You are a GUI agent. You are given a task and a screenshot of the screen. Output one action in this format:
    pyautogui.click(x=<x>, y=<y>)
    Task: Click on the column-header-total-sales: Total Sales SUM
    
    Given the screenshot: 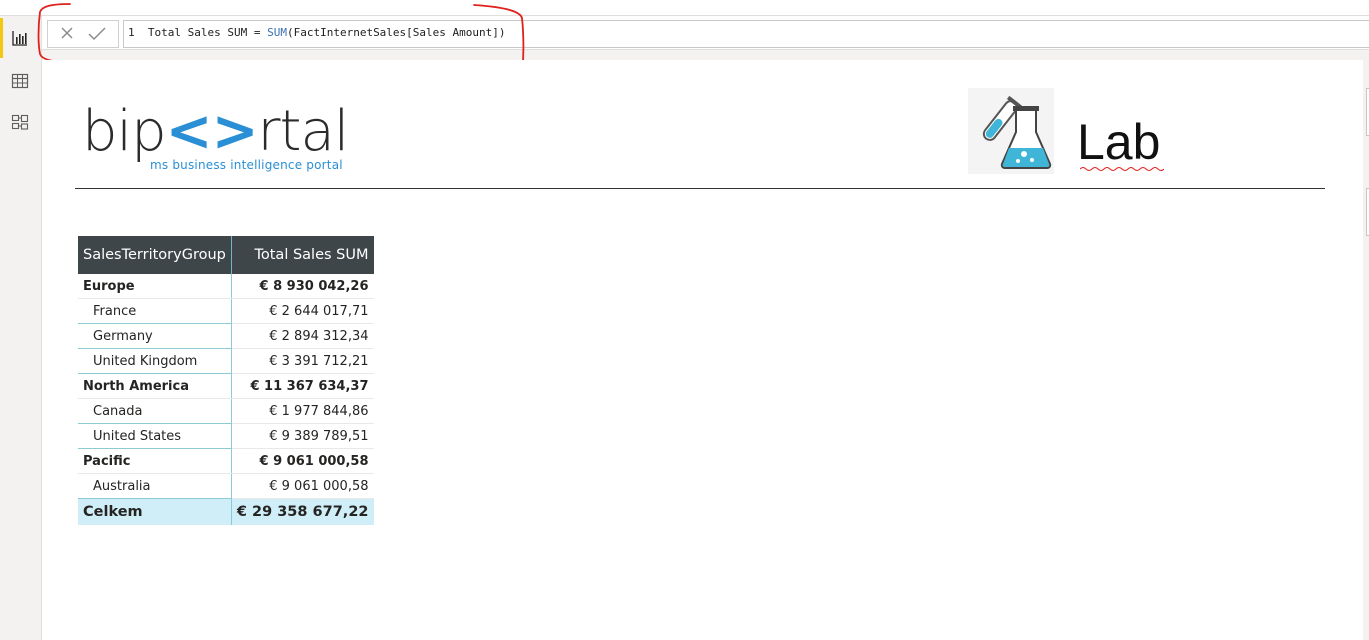 What is the action you would take?
    pyautogui.click(x=302, y=255)
    